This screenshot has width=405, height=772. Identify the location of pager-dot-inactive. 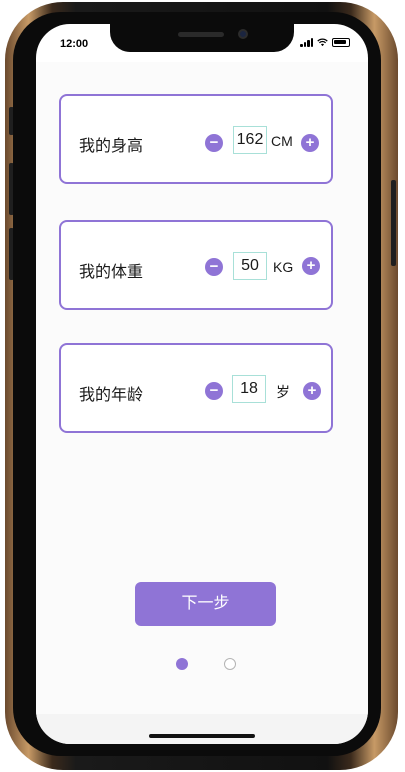
(230, 664).